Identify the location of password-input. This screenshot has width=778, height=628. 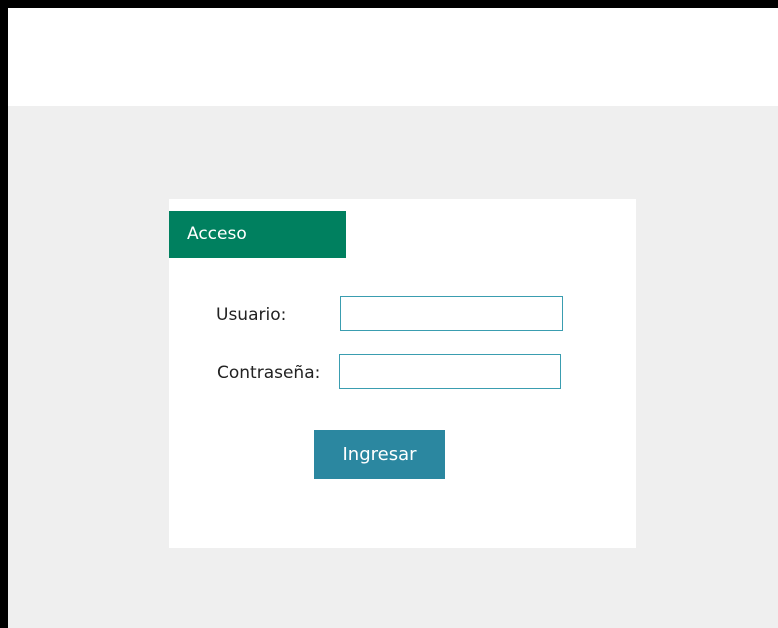
(450, 371).